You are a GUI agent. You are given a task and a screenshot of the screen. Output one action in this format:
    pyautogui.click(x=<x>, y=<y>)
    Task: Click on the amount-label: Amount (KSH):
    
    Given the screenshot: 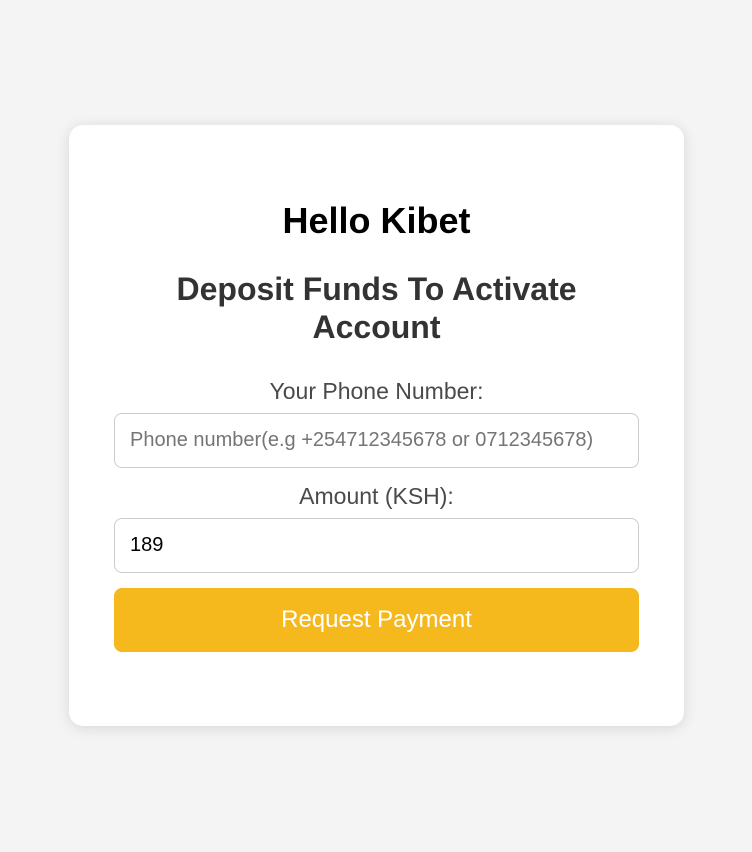 What is the action you would take?
    pyautogui.click(x=376, y=496)
    